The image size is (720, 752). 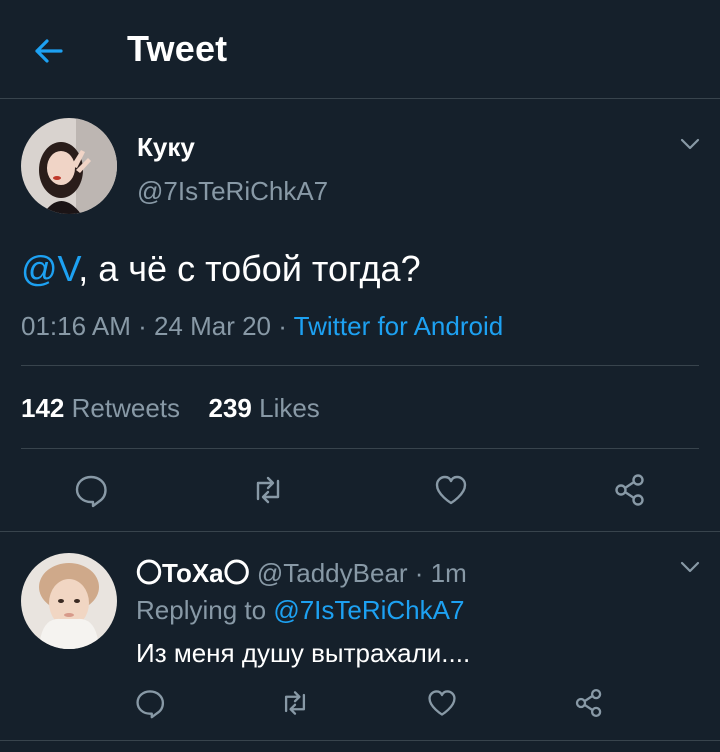 What do you see at coordinates (205, 610) in the screenshot?
I see `replying-prefix: Replying to` at bounding box center [205, 610].